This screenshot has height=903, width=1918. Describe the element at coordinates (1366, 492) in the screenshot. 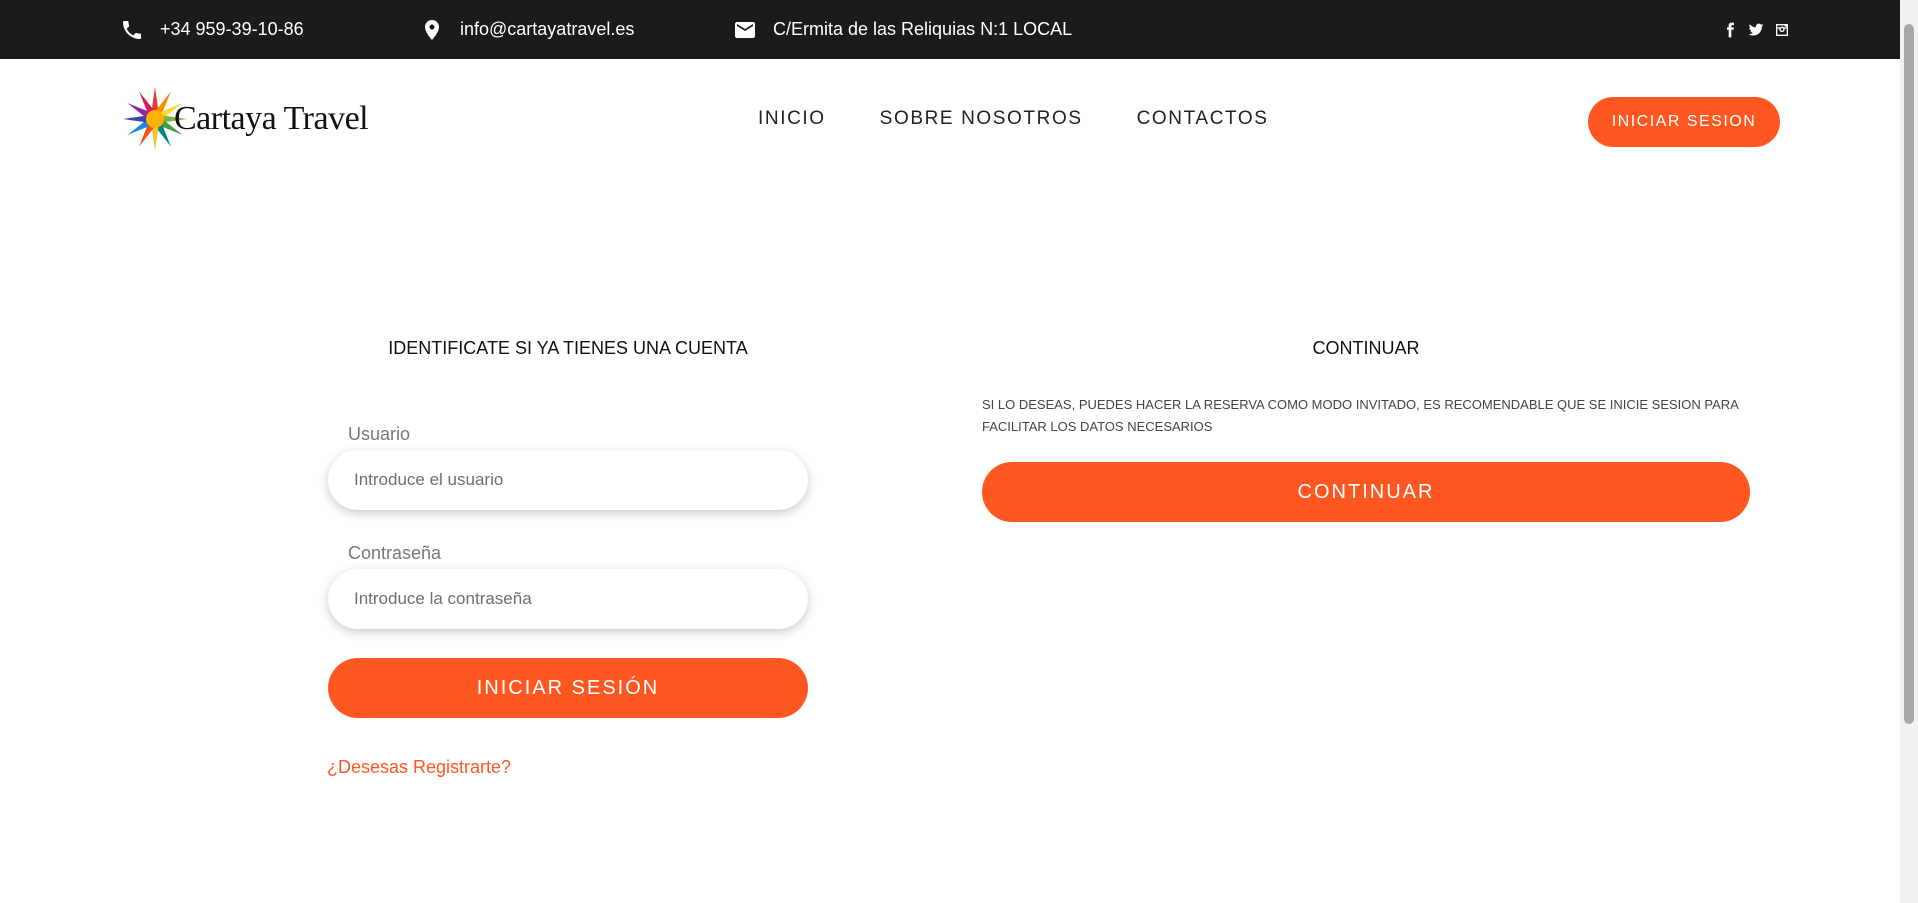

I see `continue-button: CONTINUAR` at that location.